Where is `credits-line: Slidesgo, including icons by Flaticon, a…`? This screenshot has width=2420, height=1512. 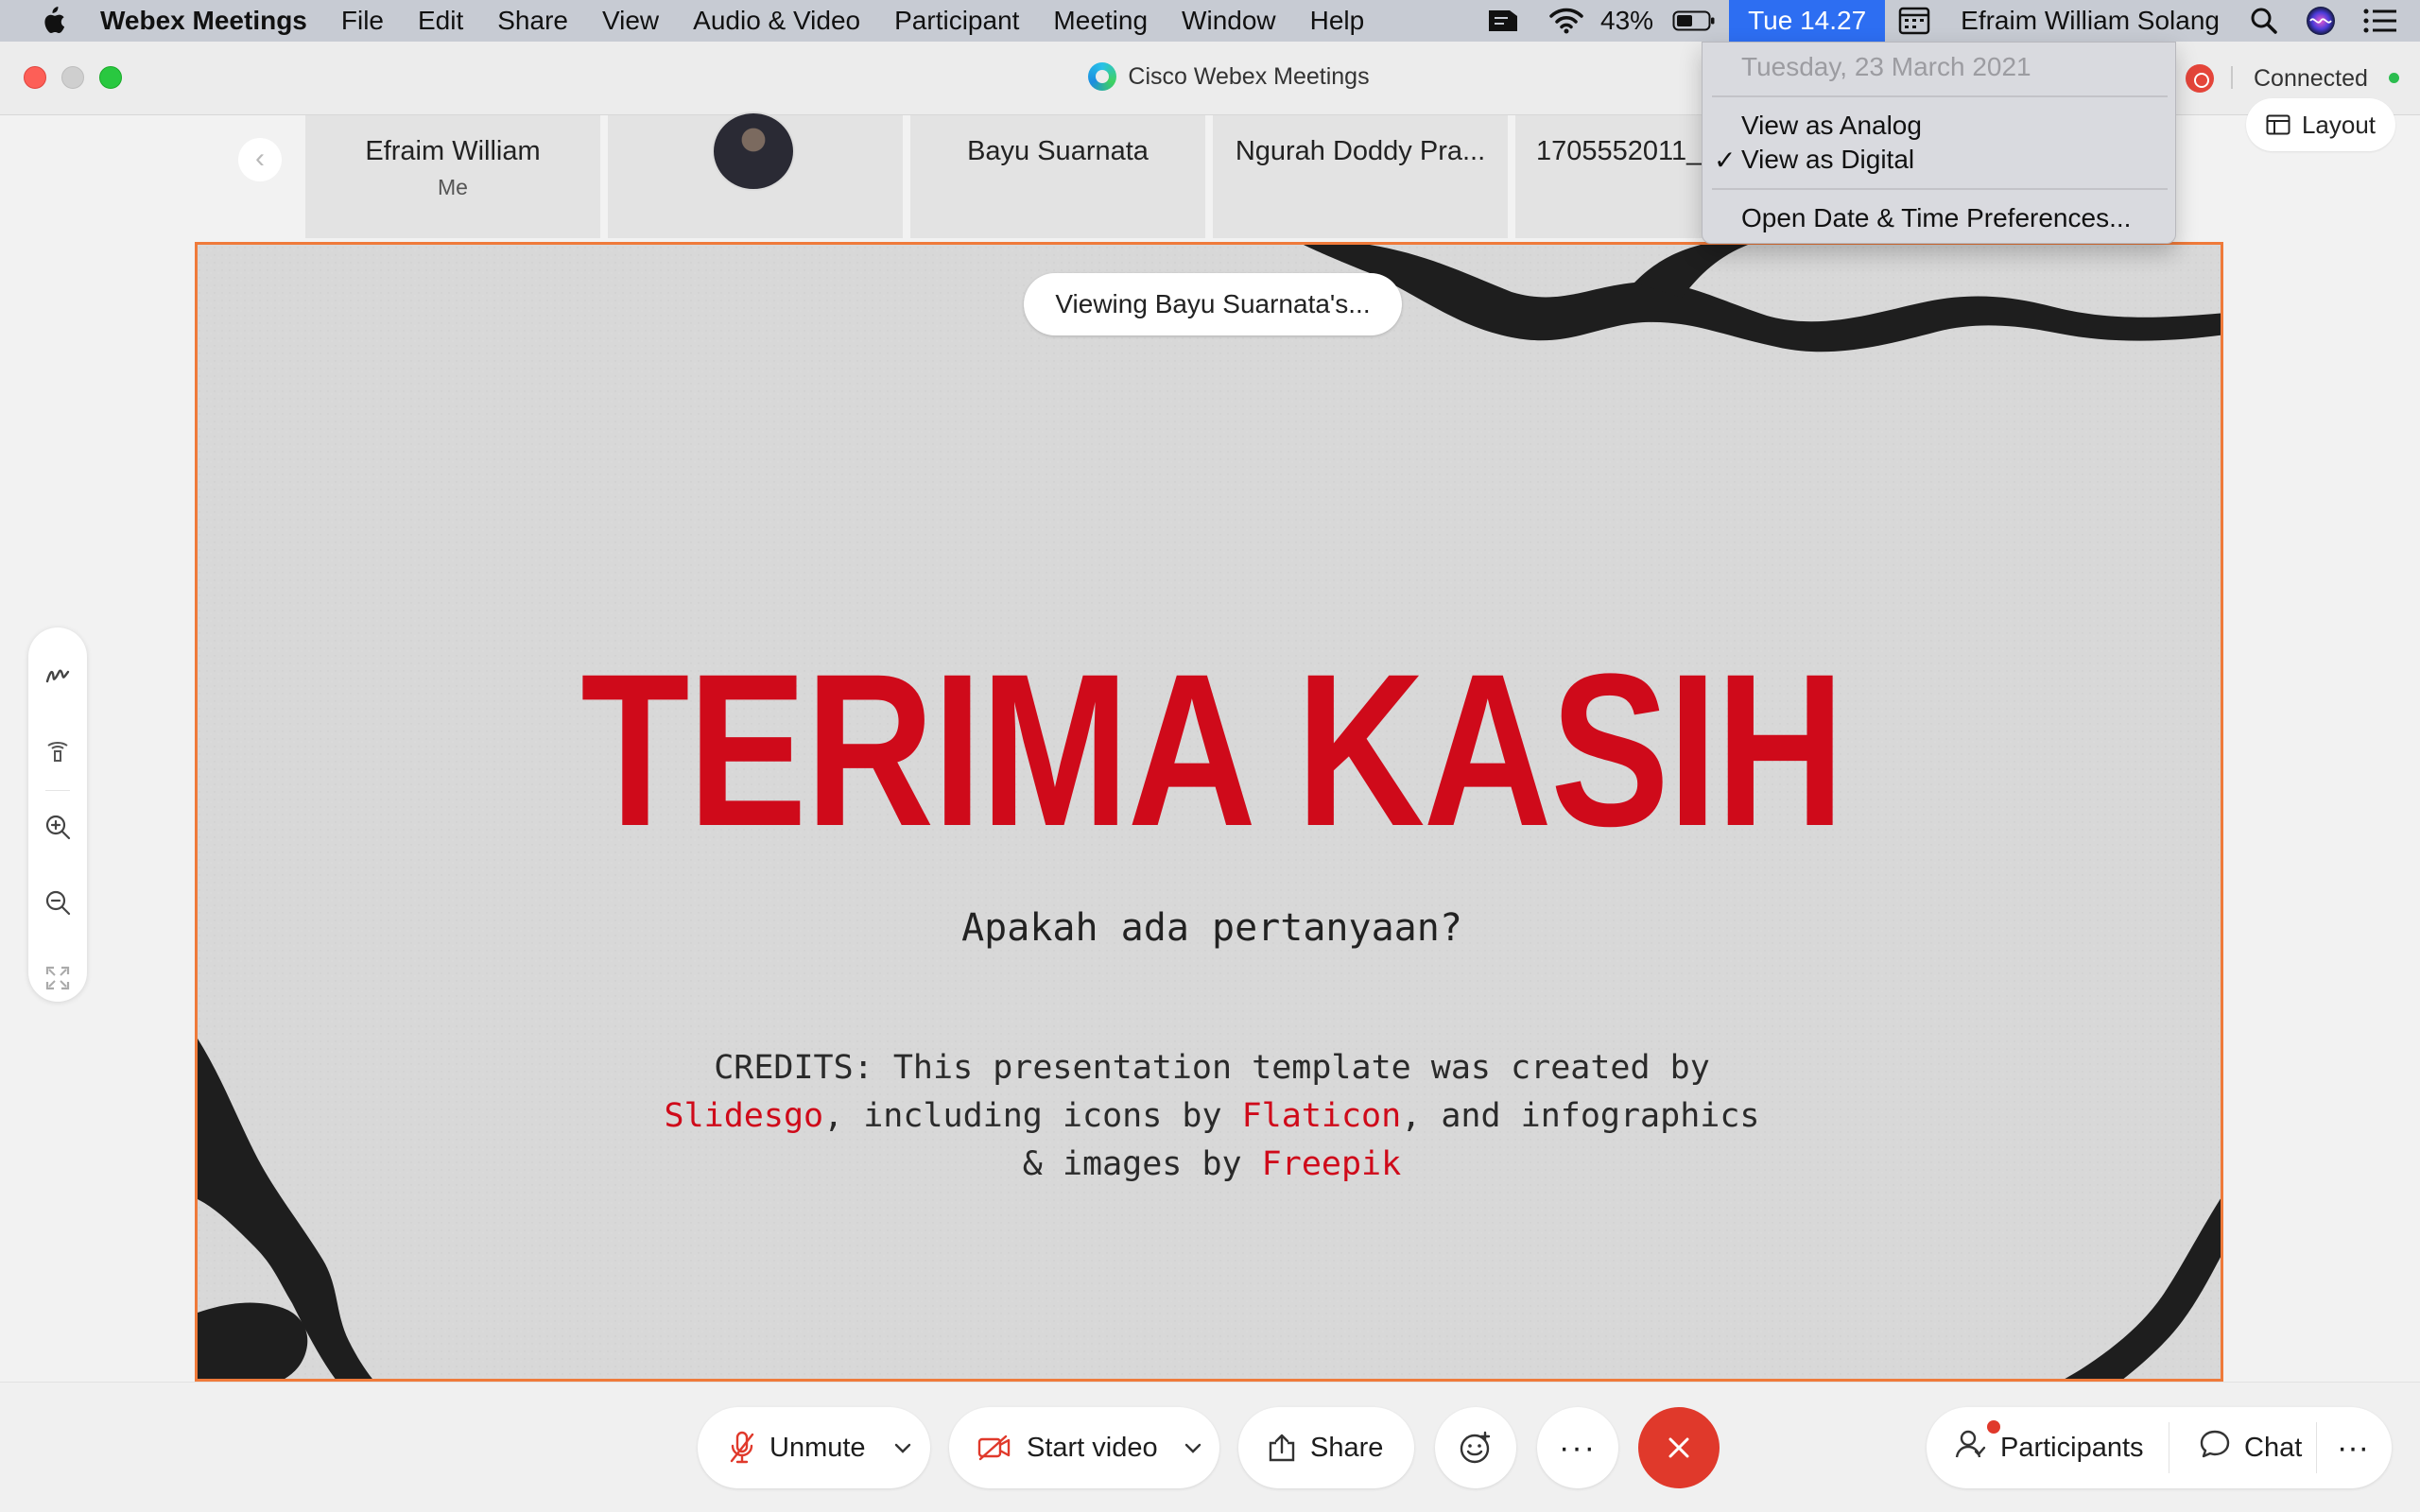 credits-line: Slidesgo, including icons by Flaticon, a… is located at coordinates (1212, 1116).